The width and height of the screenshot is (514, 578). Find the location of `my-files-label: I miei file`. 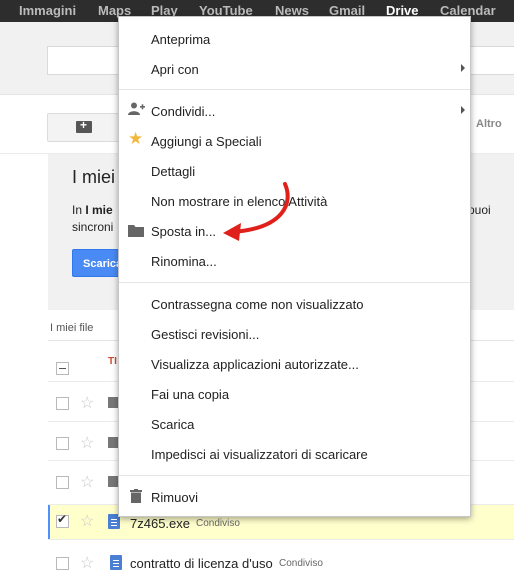

my-files-label: I miei file is located at coordinates (72, 328).